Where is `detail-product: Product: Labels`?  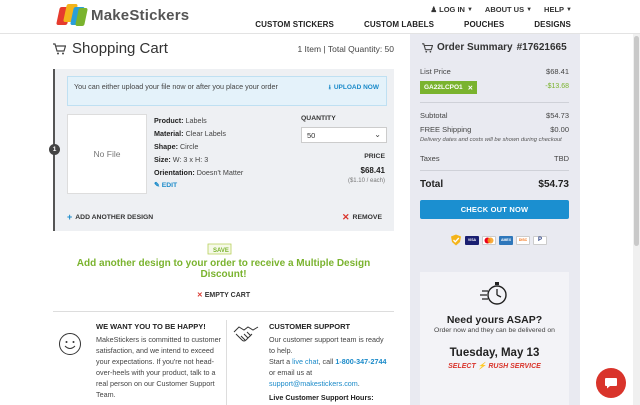
detail-product: Product: Labels is located at coordinates (180, 120).